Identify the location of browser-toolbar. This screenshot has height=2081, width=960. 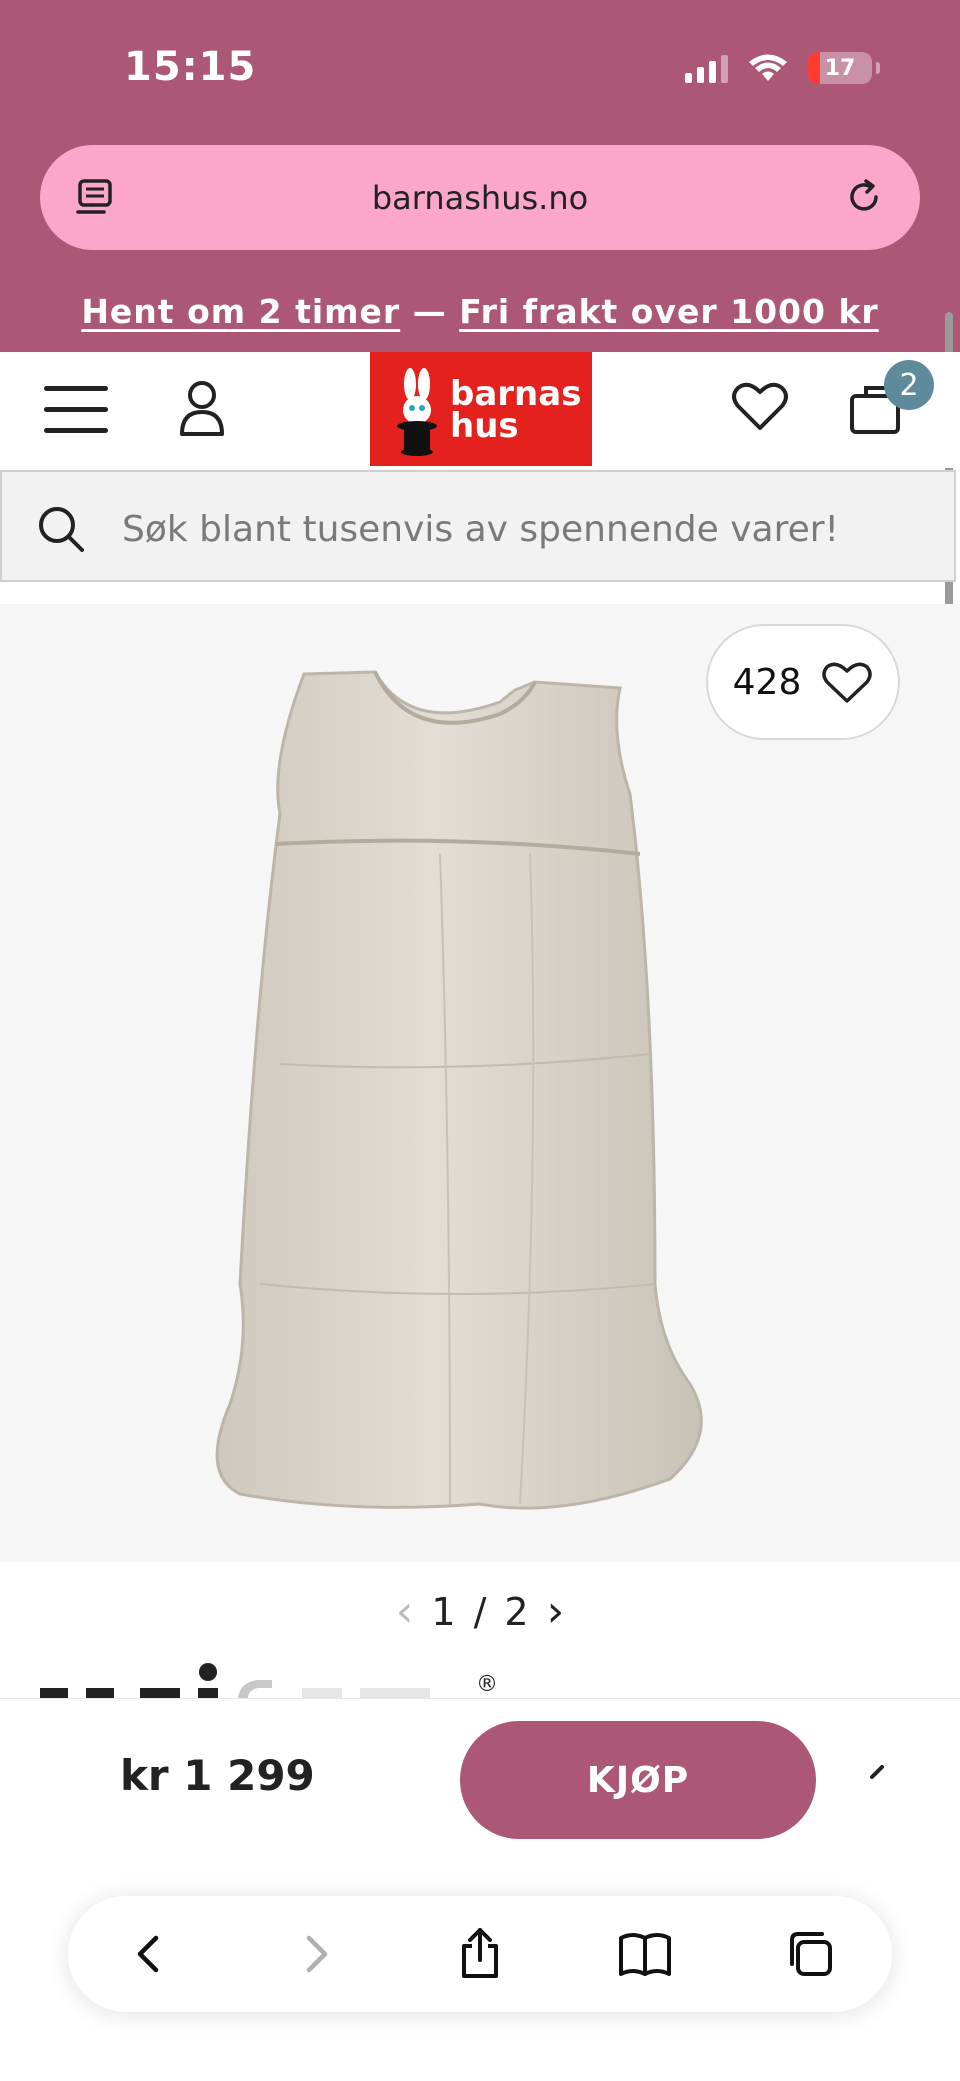
(480, 1954).